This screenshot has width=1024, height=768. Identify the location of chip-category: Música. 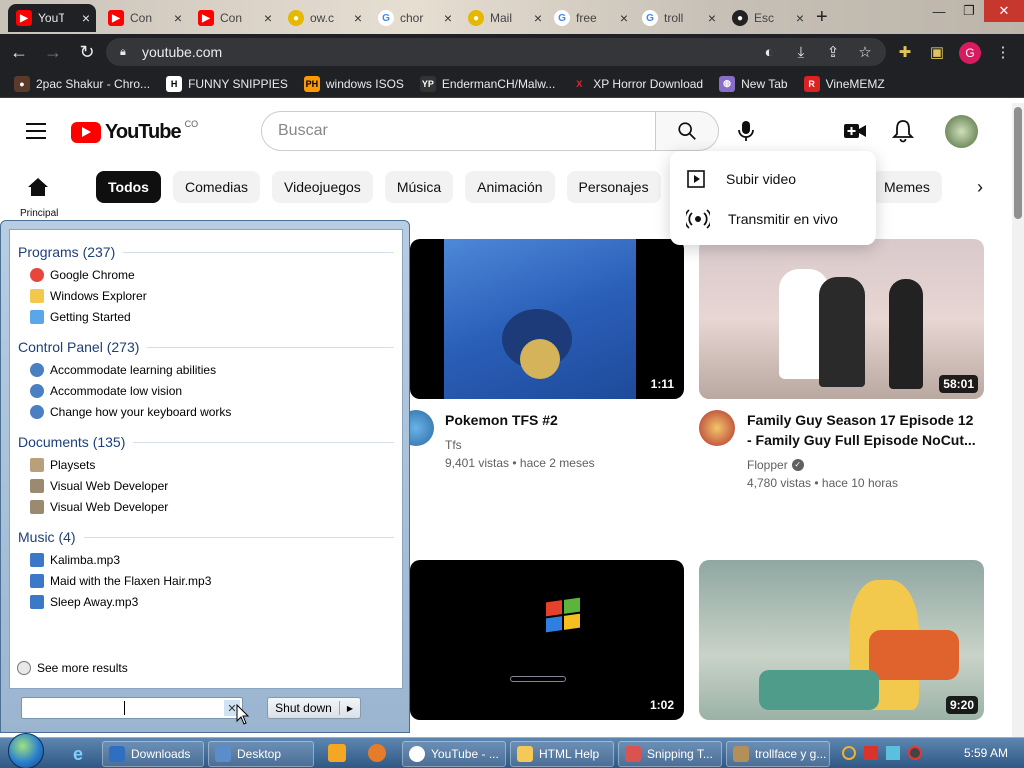
(419, 187).